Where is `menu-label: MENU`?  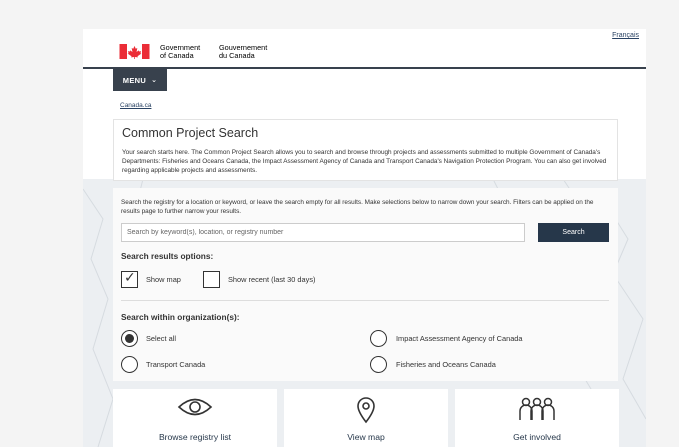 menu-label: MENU is located at coordinates (134, 80).